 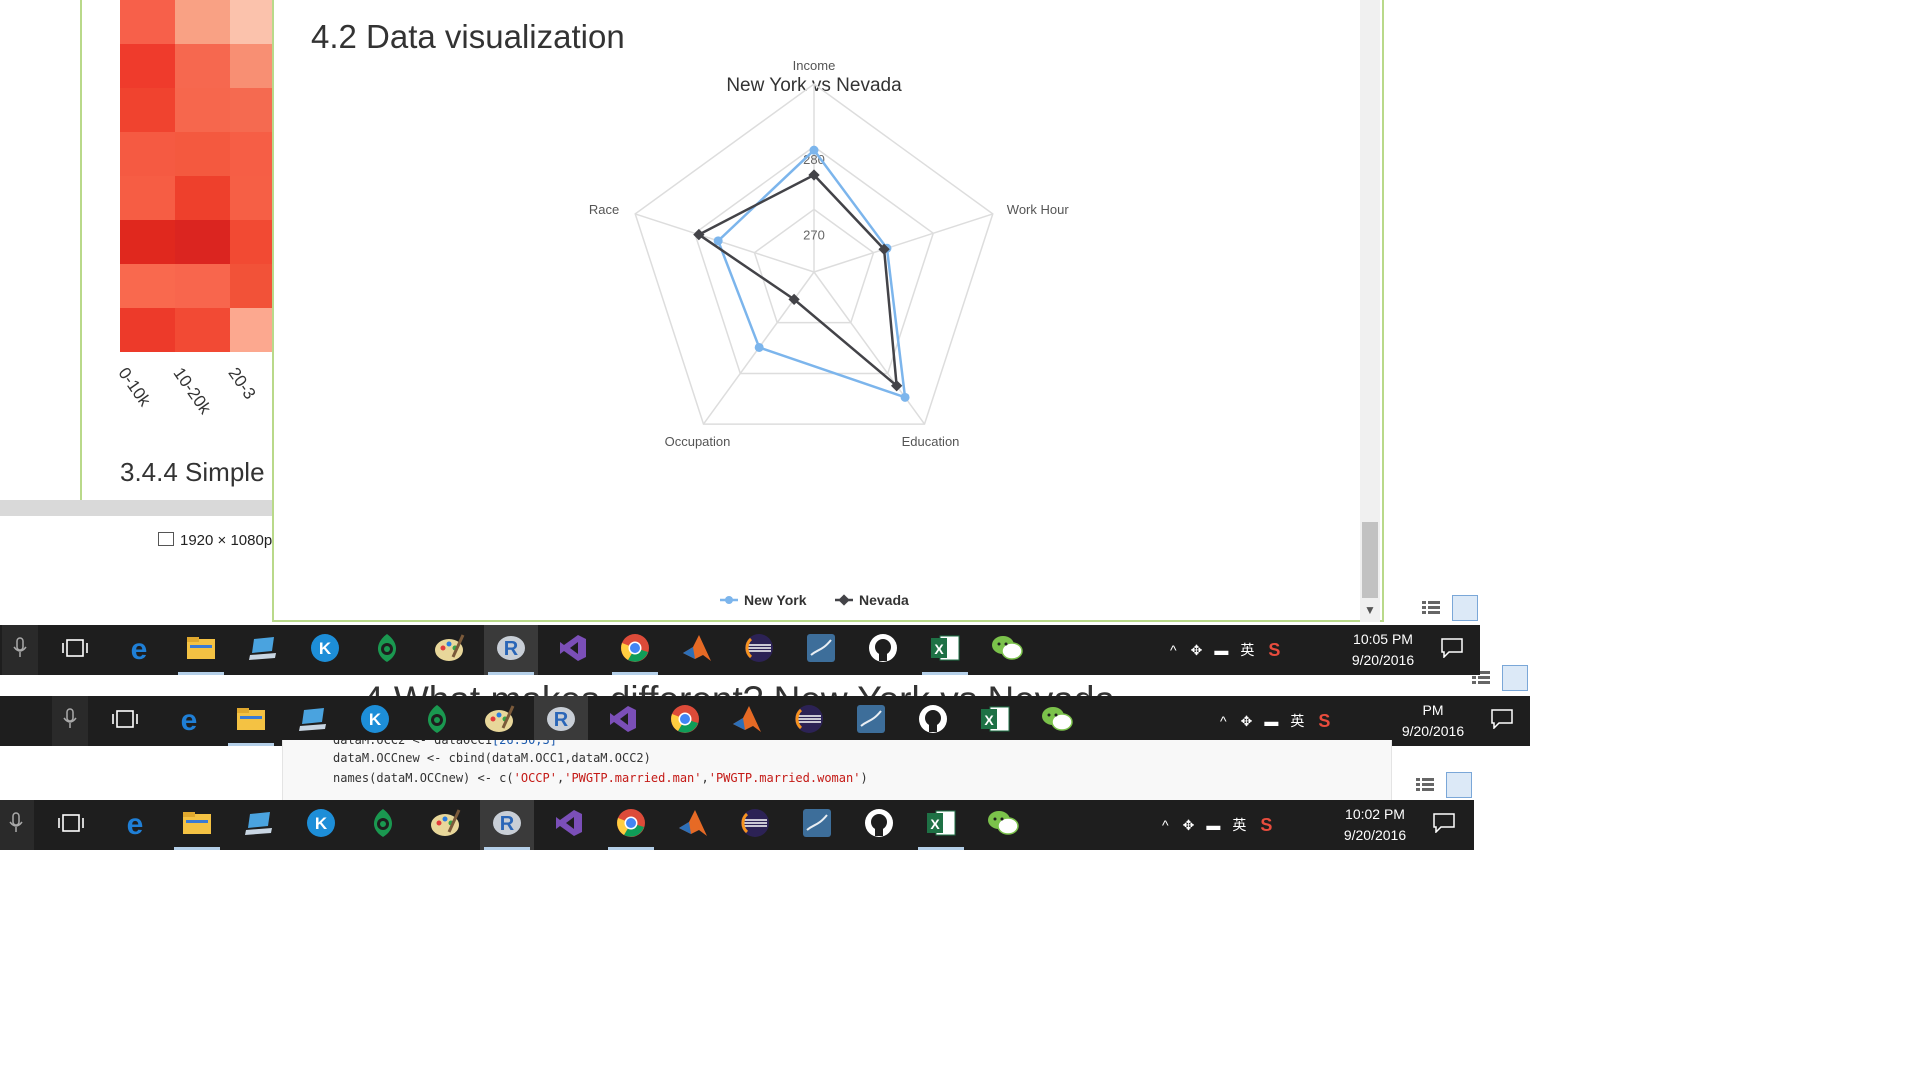 What do you see at coordinates (1375, 825) in the screenshot?
I see `clock: 10:02 PM 9/20/2016` at bounding box center [1375, 825].